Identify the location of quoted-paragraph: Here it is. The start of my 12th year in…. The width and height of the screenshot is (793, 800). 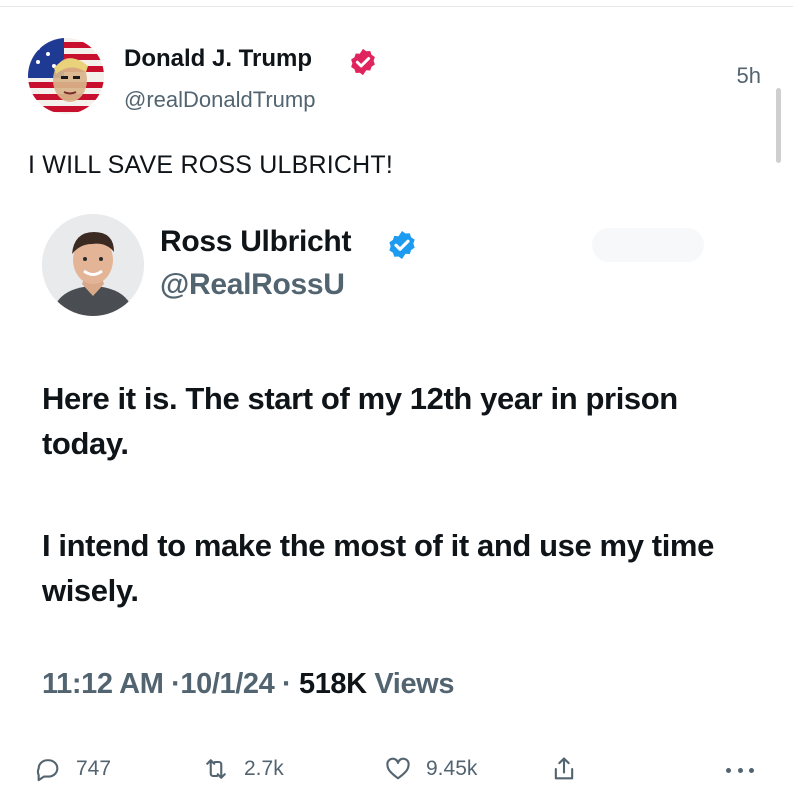
(360, 421).